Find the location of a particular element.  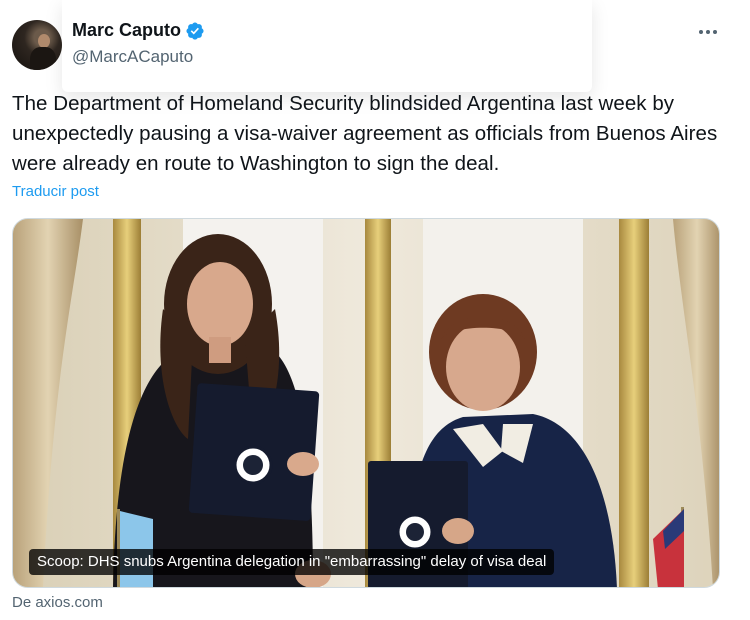

link-source: De axios.com is located at coordinates (57, 602).